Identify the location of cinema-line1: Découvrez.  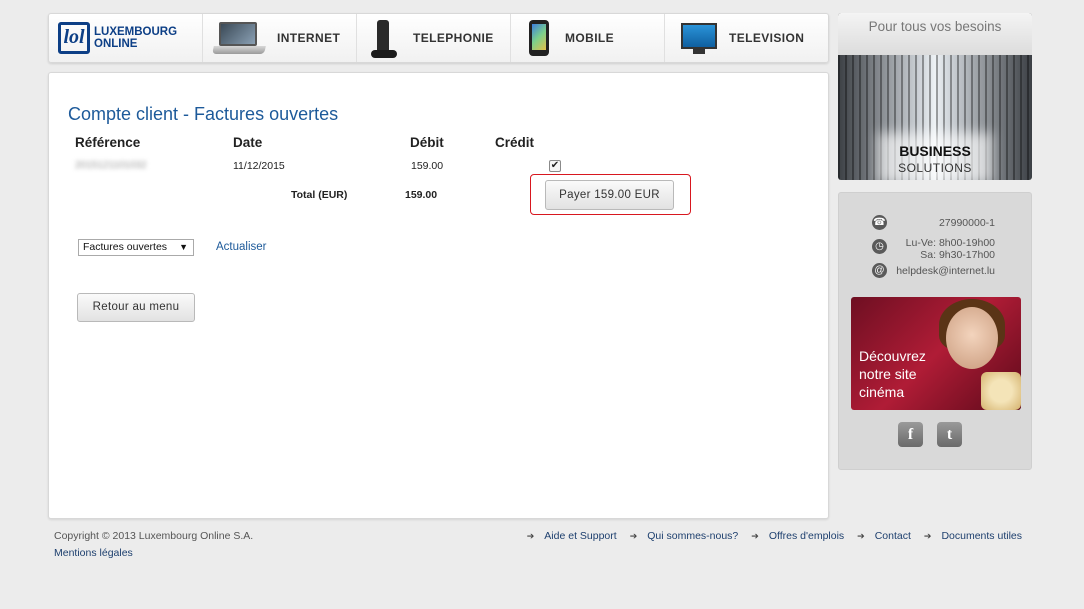
(892, 356).